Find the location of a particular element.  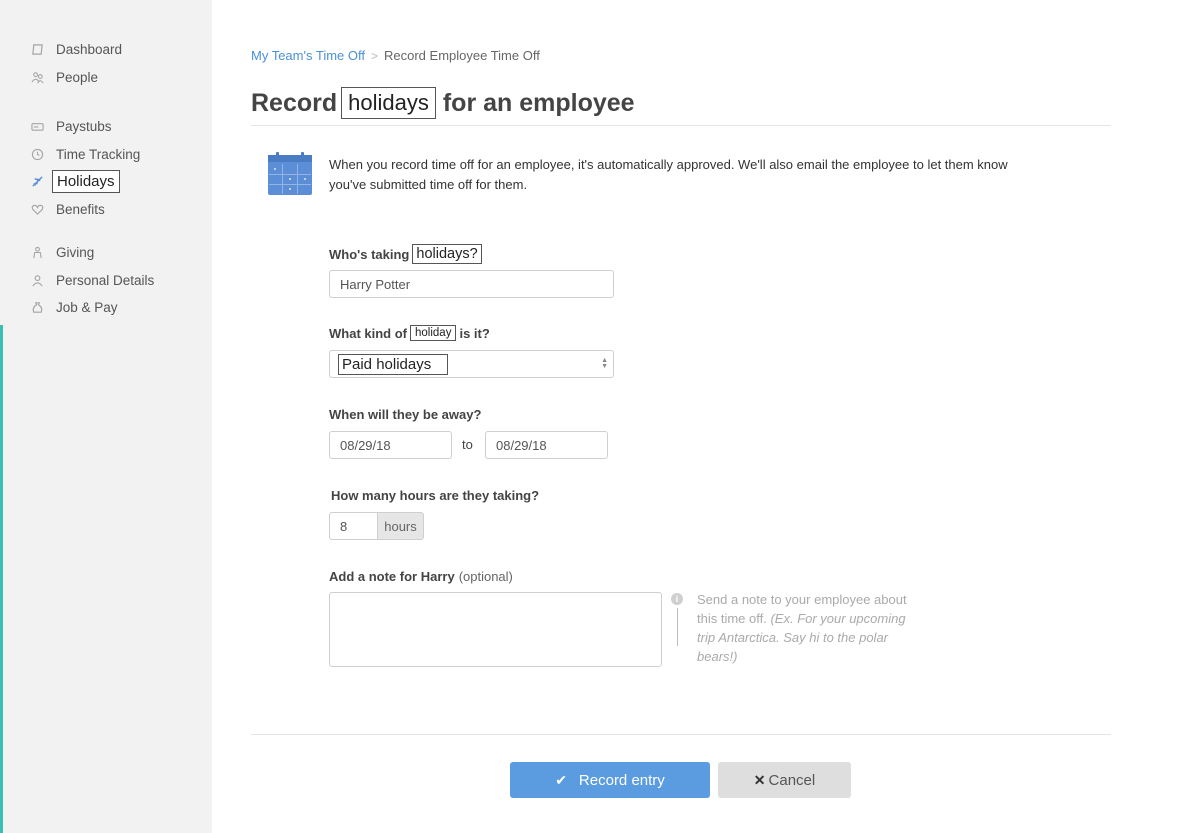

sidebar-item-giving: Giving is located at coordinates (62, 252).